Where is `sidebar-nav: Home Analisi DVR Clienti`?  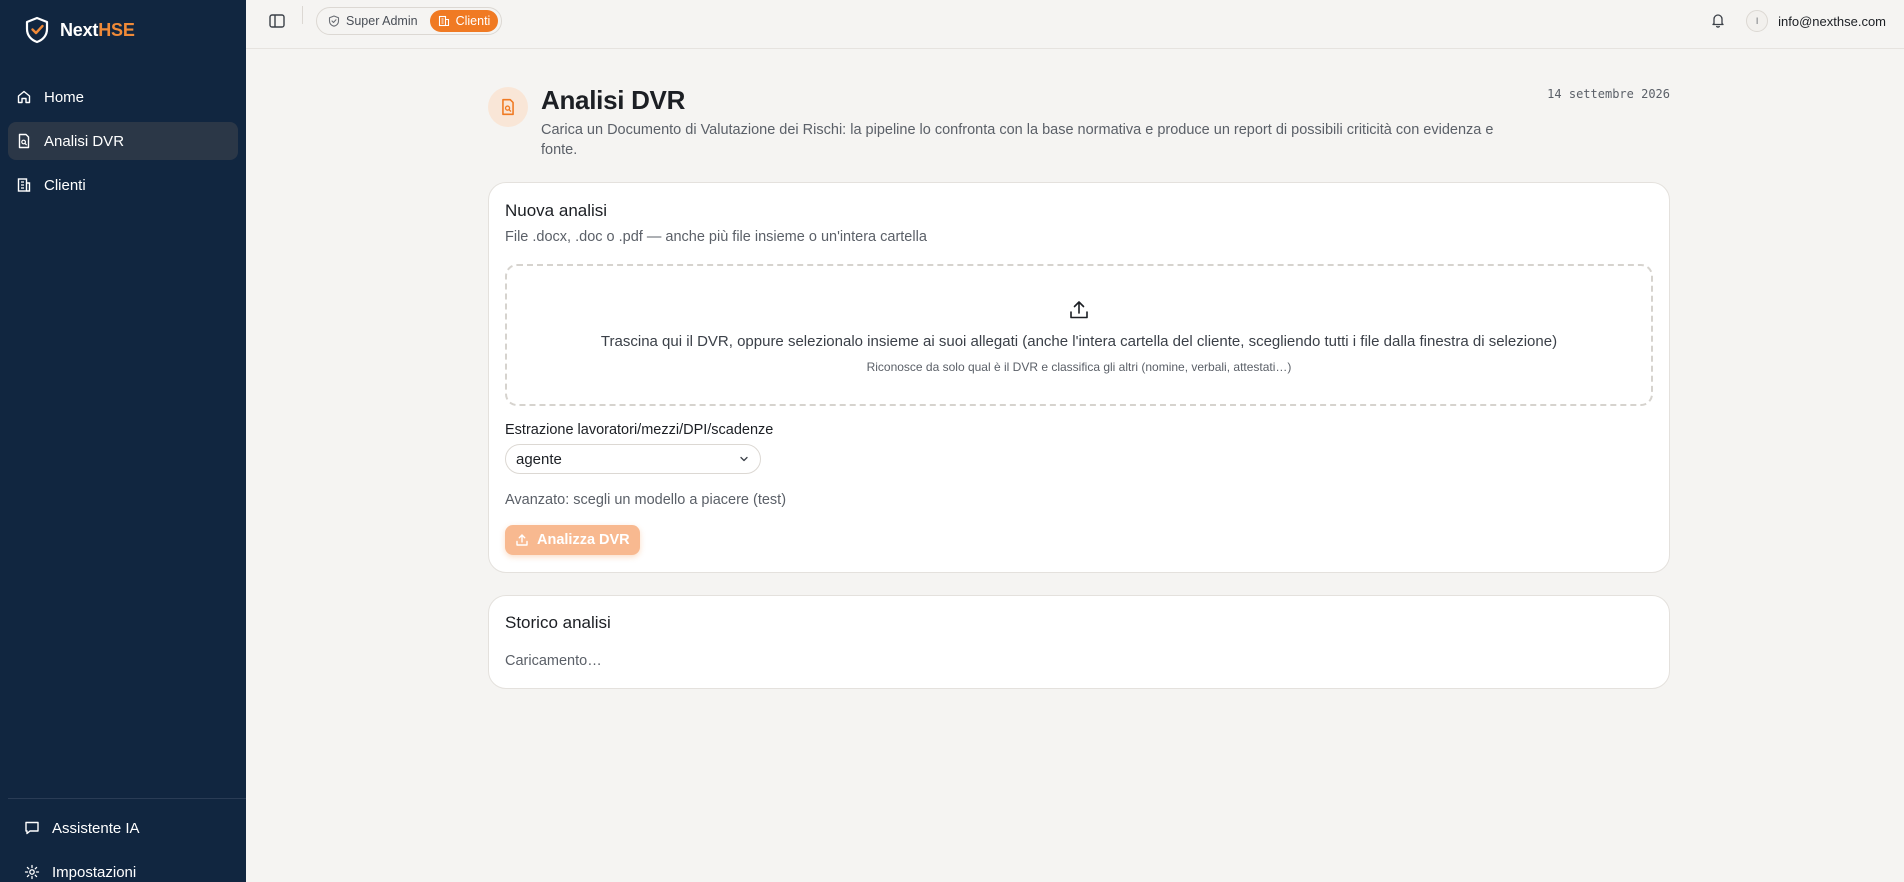 sidebar-nav: Home Analisi DVR Clienti is located at coordinates (123, 144).